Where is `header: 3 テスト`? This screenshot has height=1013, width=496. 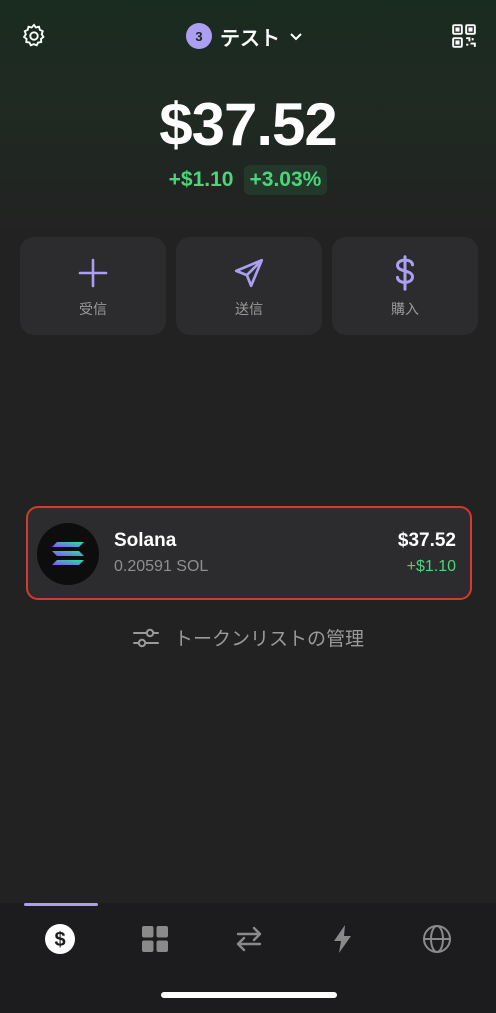
header: 3 テスト is located at coordinates (248, 35).